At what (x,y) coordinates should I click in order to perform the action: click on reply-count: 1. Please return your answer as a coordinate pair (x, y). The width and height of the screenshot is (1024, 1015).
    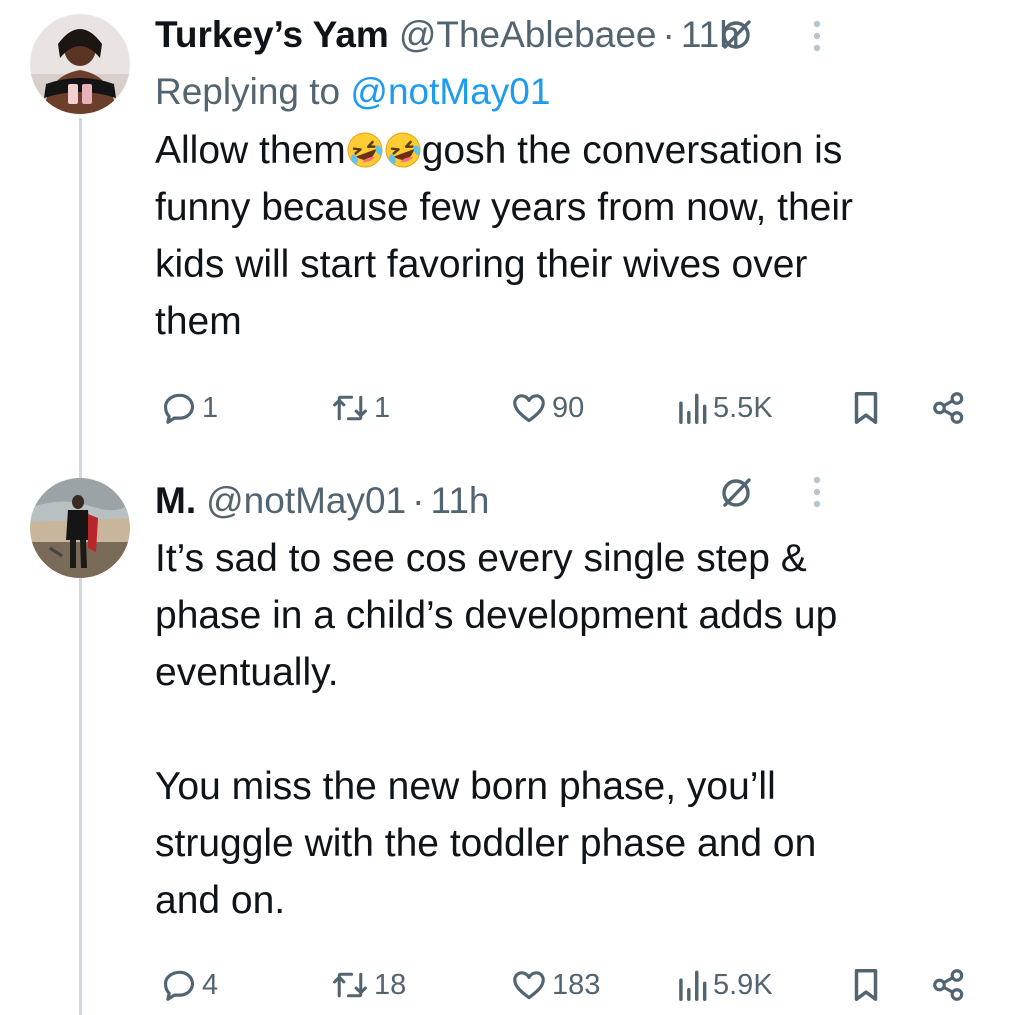
    Looking at the image, I should click on (210, 407).